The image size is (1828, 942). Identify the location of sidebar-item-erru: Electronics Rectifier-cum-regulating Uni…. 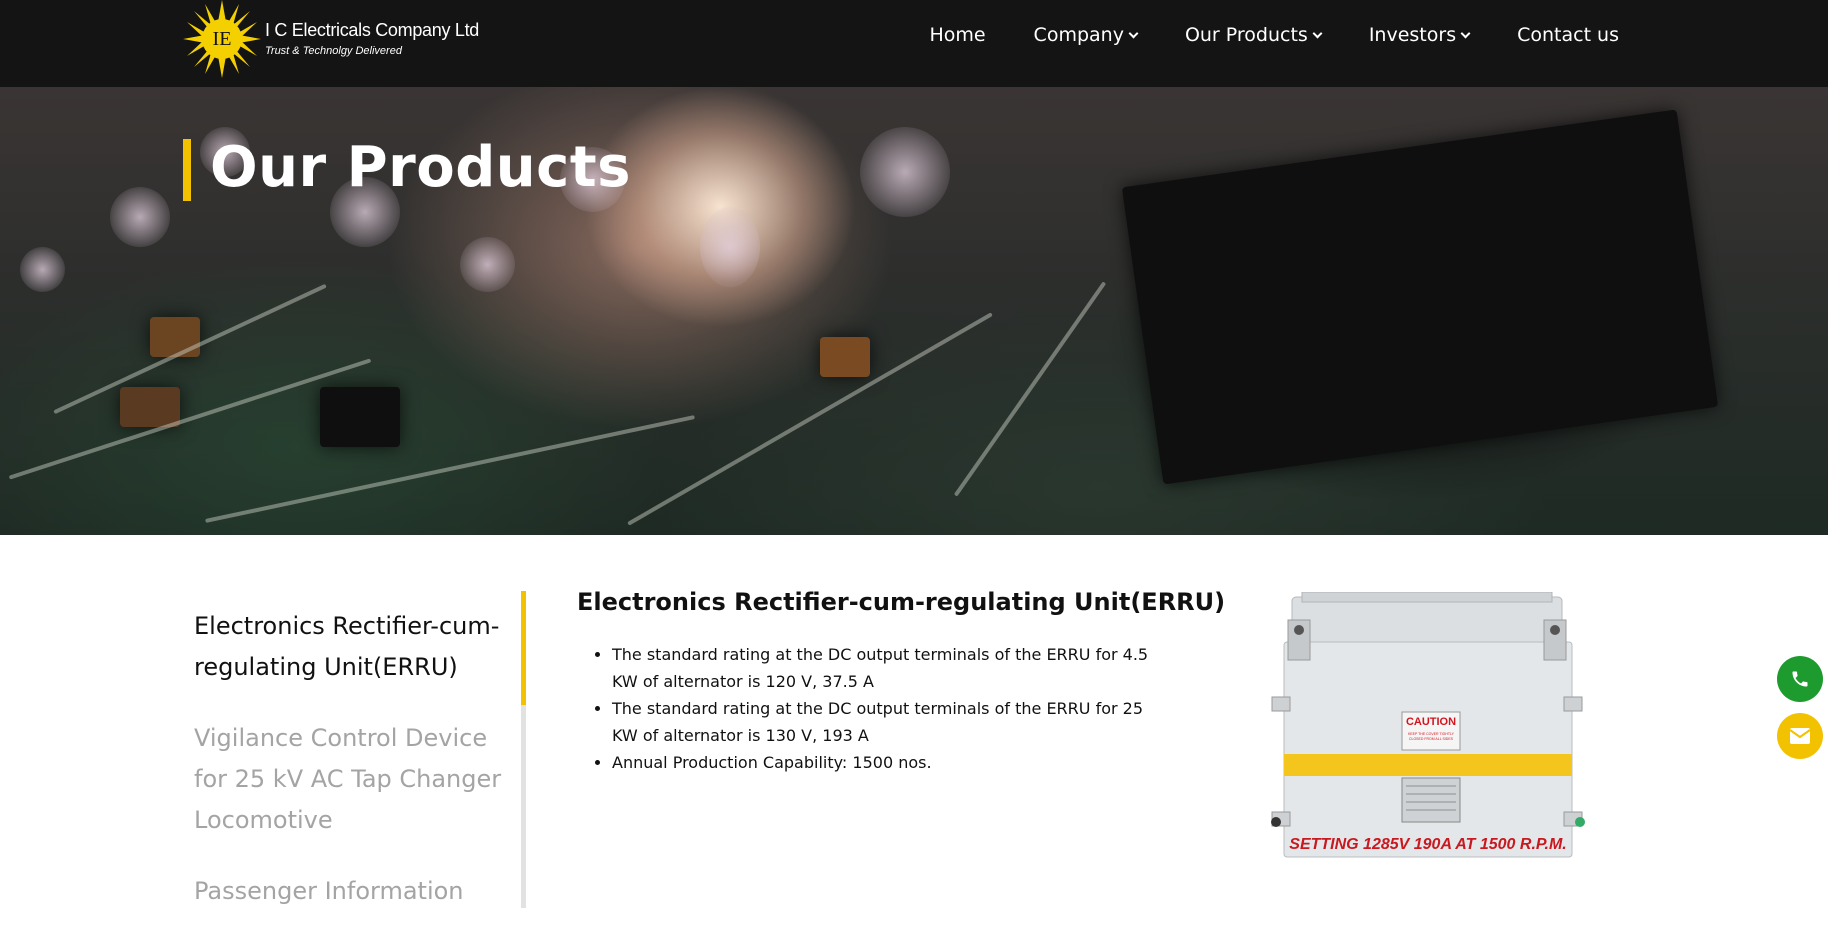
(359, 647).